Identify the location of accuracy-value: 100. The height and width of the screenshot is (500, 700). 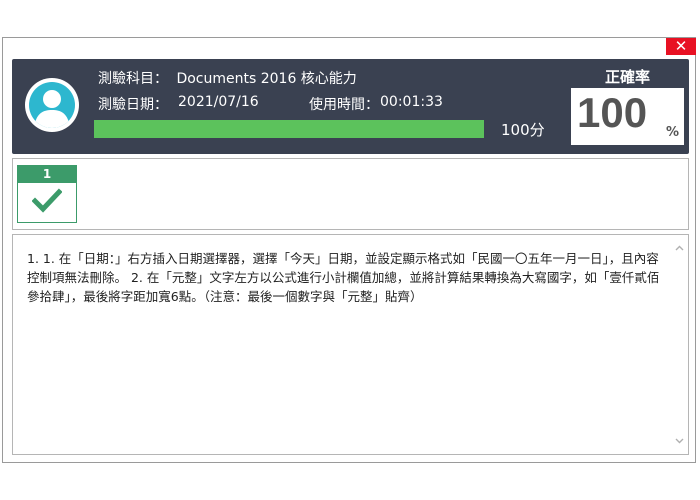
(612, 112).